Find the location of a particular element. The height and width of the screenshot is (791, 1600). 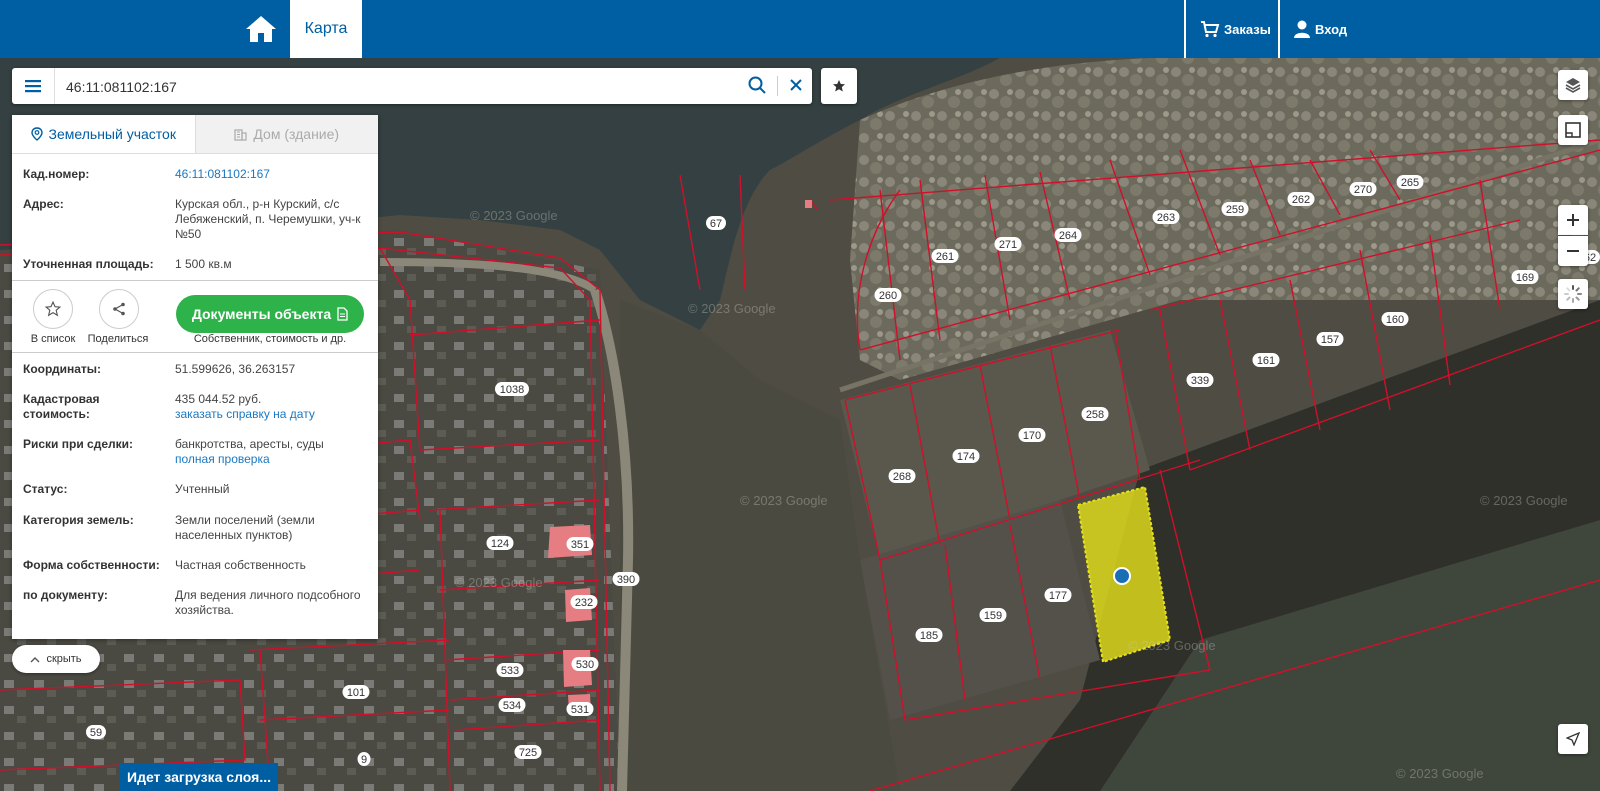

field-value: 1 500 кв.м is located at coordinates (203, 264).